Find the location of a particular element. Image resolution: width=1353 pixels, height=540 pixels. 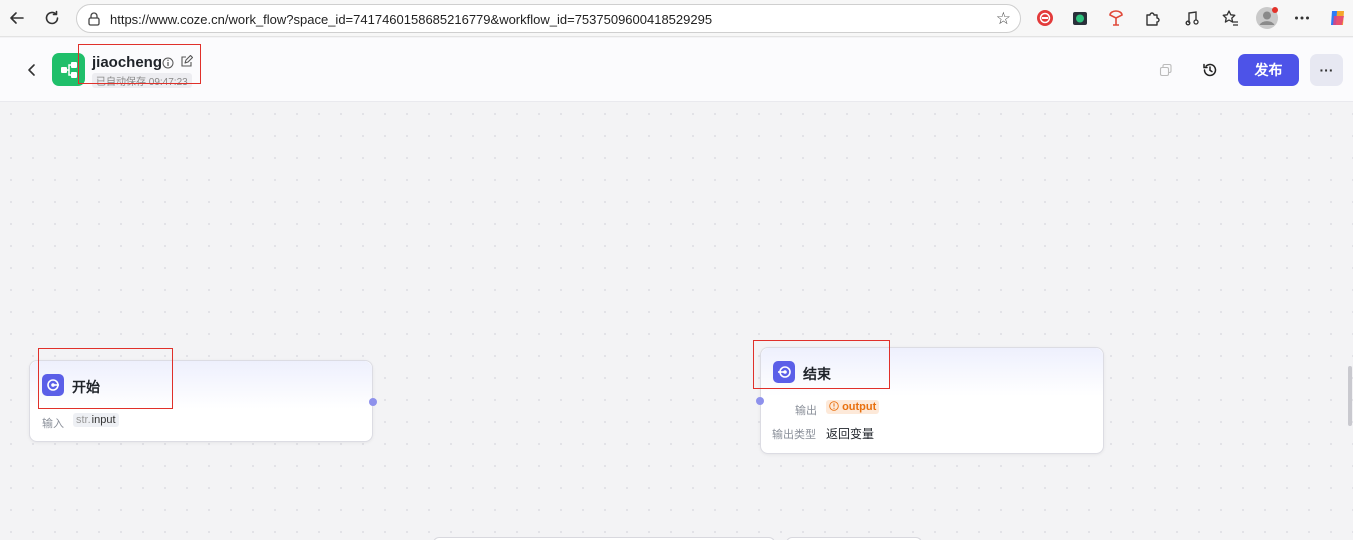

publish-button: 发布 is located at coordinates (1268, 70).